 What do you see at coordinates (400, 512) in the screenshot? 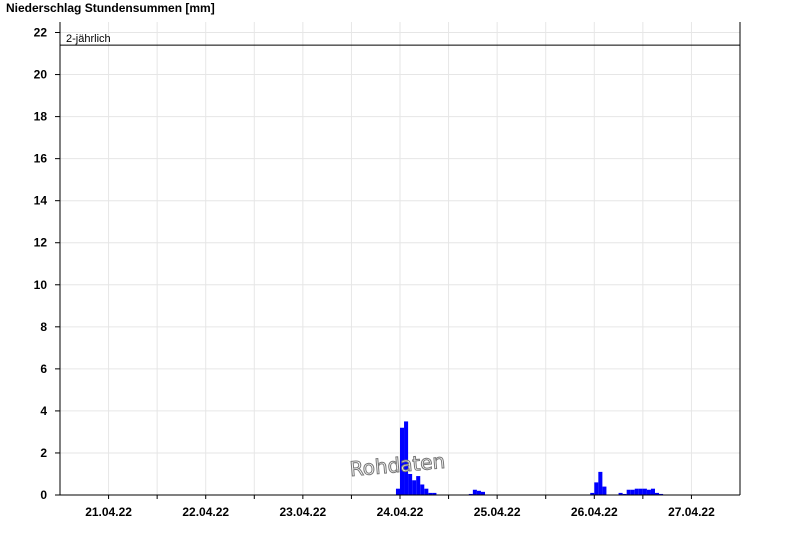
I see `x-tick-label: 24.04.22` at bounding box center [400, 512].